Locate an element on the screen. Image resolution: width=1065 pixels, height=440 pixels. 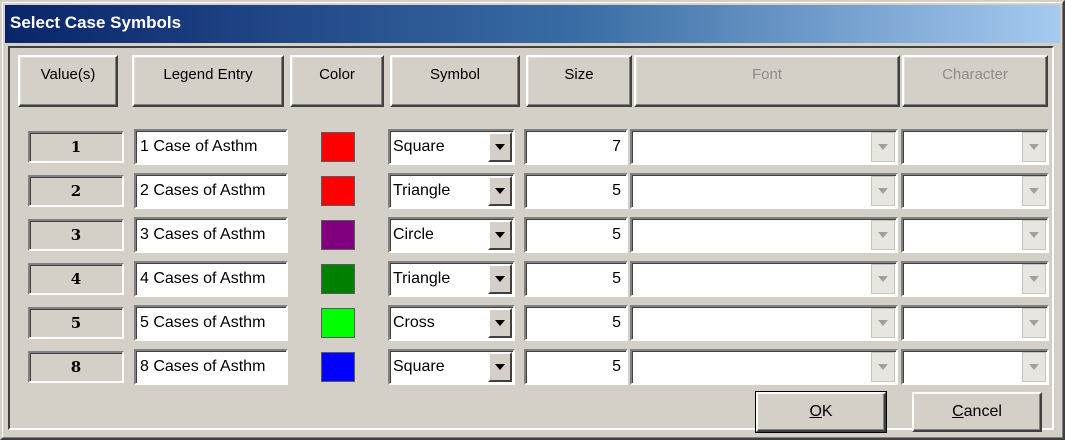
cancel-button: Cancel is located at coordinates (977, 412).